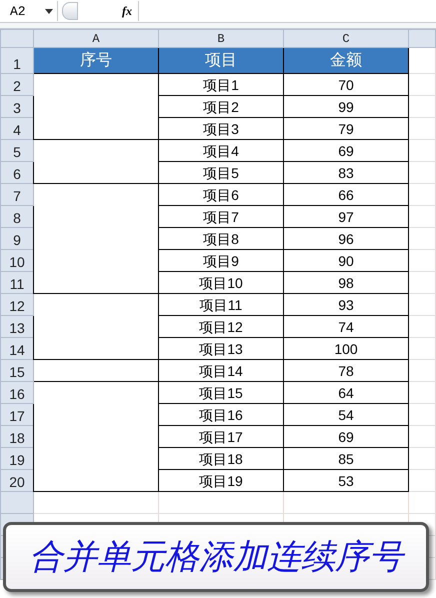  I want to click on table-cell: 项目16, so click(221, 415).